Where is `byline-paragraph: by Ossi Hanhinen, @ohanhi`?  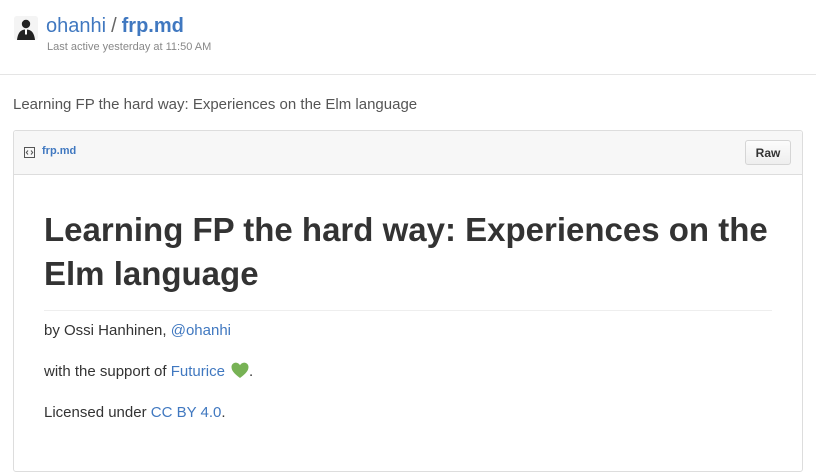
byline-paragraph: by Ossi Hanhinen, @ohanhi is located at coordinates (137, 331).